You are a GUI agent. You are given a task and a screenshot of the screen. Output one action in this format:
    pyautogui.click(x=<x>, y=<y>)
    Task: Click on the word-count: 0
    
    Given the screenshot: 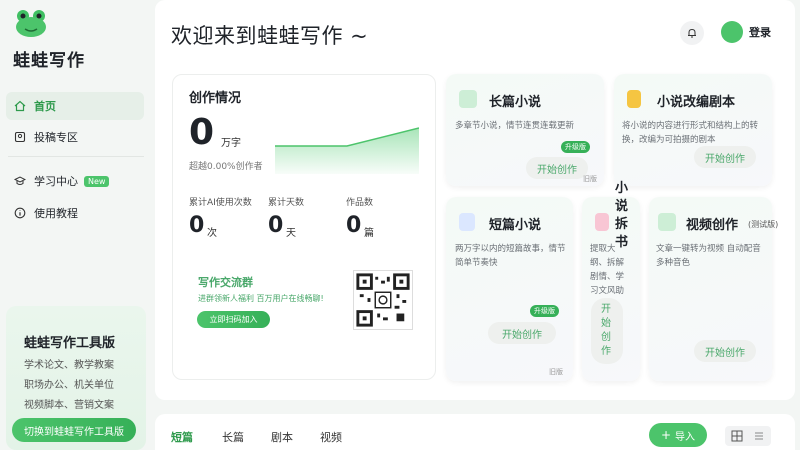 What is the action you would take?
    pyautogui.click(x=202, y=132)
    